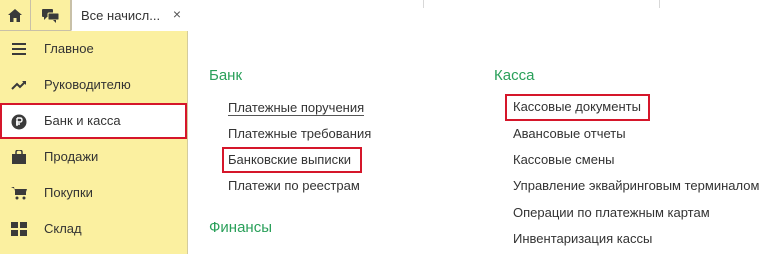 The width and height of the screenshot is (782, 254). Describe the element at coordinates (19, 193) in the screenshot. I see `shopping-cart-icon` at that location.